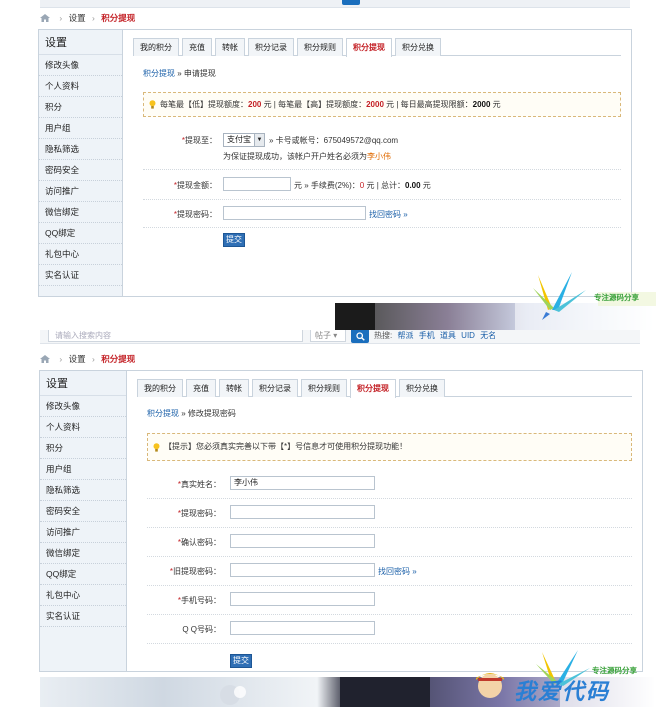 Image resolution: width=656 pixels, height=707 pixels. Describe the element at coordinates (351, 2) in the screenshot. I see `search-button-fragment` at that location.